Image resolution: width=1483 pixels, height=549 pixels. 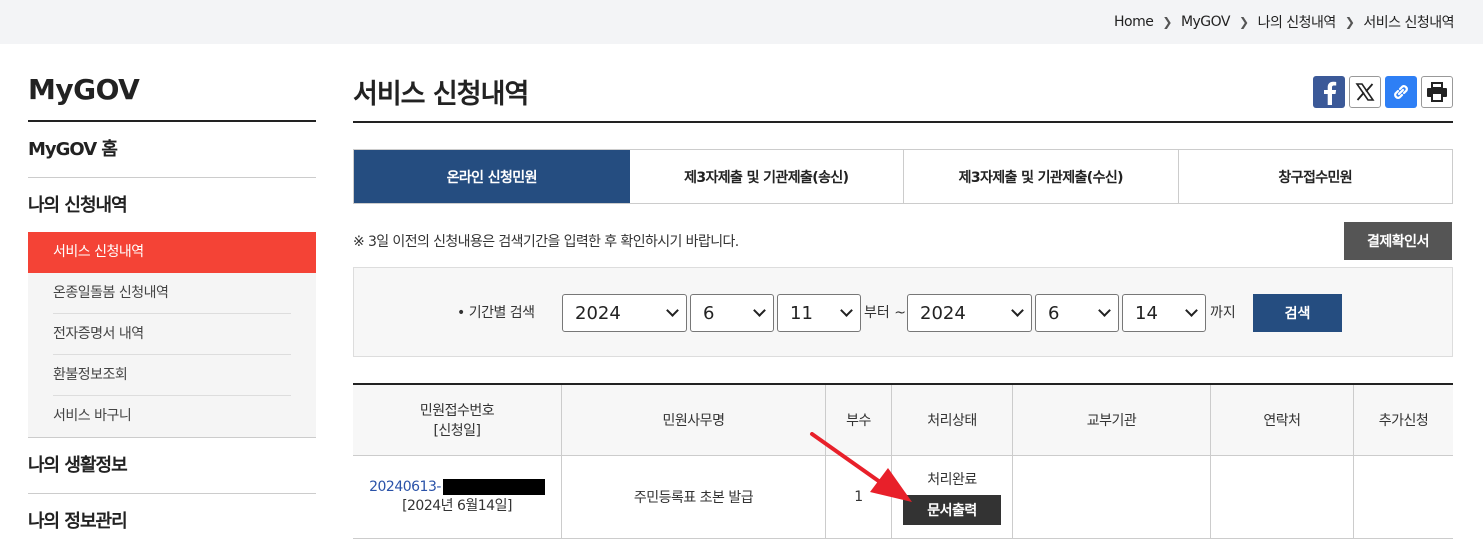 What do you see at coordinates (1077, 313) in the screenshot?
I see `to-month-select: 6` at bounding box center [1077, 313].